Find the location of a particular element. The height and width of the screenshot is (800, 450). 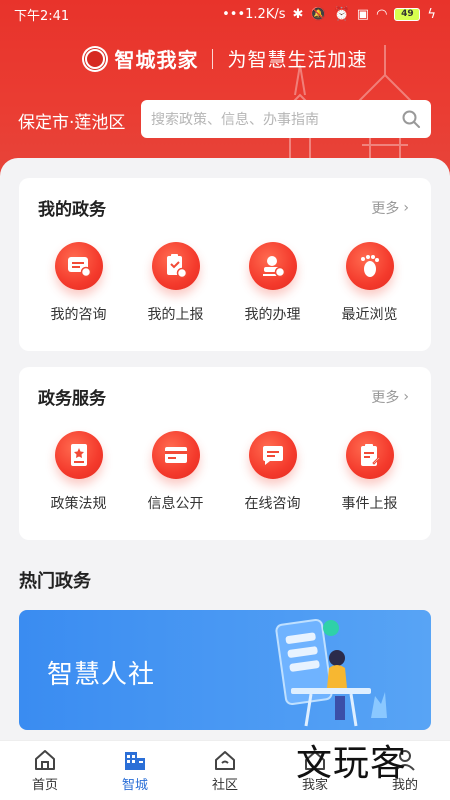

banner-title: 智慧人社 is located at coordinates (101, 675).